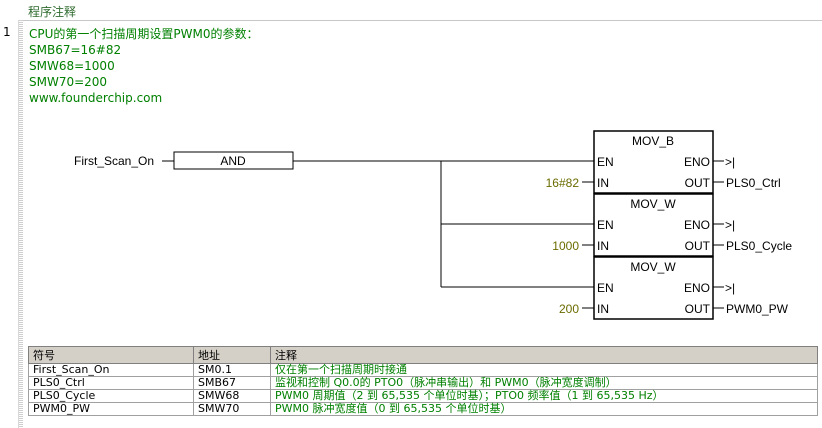 The width and height of the screenshot is (822, 428). What do you see at coordinates (753, 183) in the screenshot?
I see `out-operand: PLS0_Ctrl` at bounding box center [753, 183].